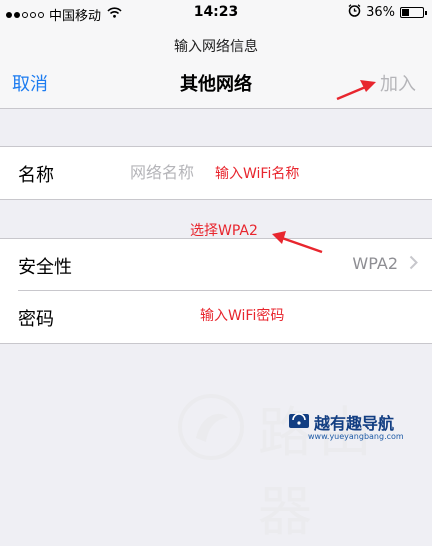 The image size is (432, 546). Describe the element at coordinates (356, 436) in the screenshot. I see `site-url: www.yueyangbang.com` at that location.